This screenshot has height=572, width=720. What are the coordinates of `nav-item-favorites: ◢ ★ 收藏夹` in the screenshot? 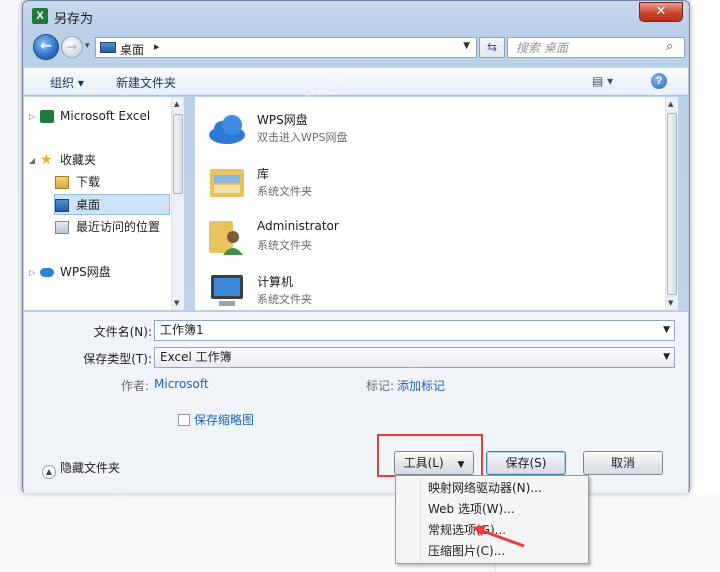 It's located at (97, 160).